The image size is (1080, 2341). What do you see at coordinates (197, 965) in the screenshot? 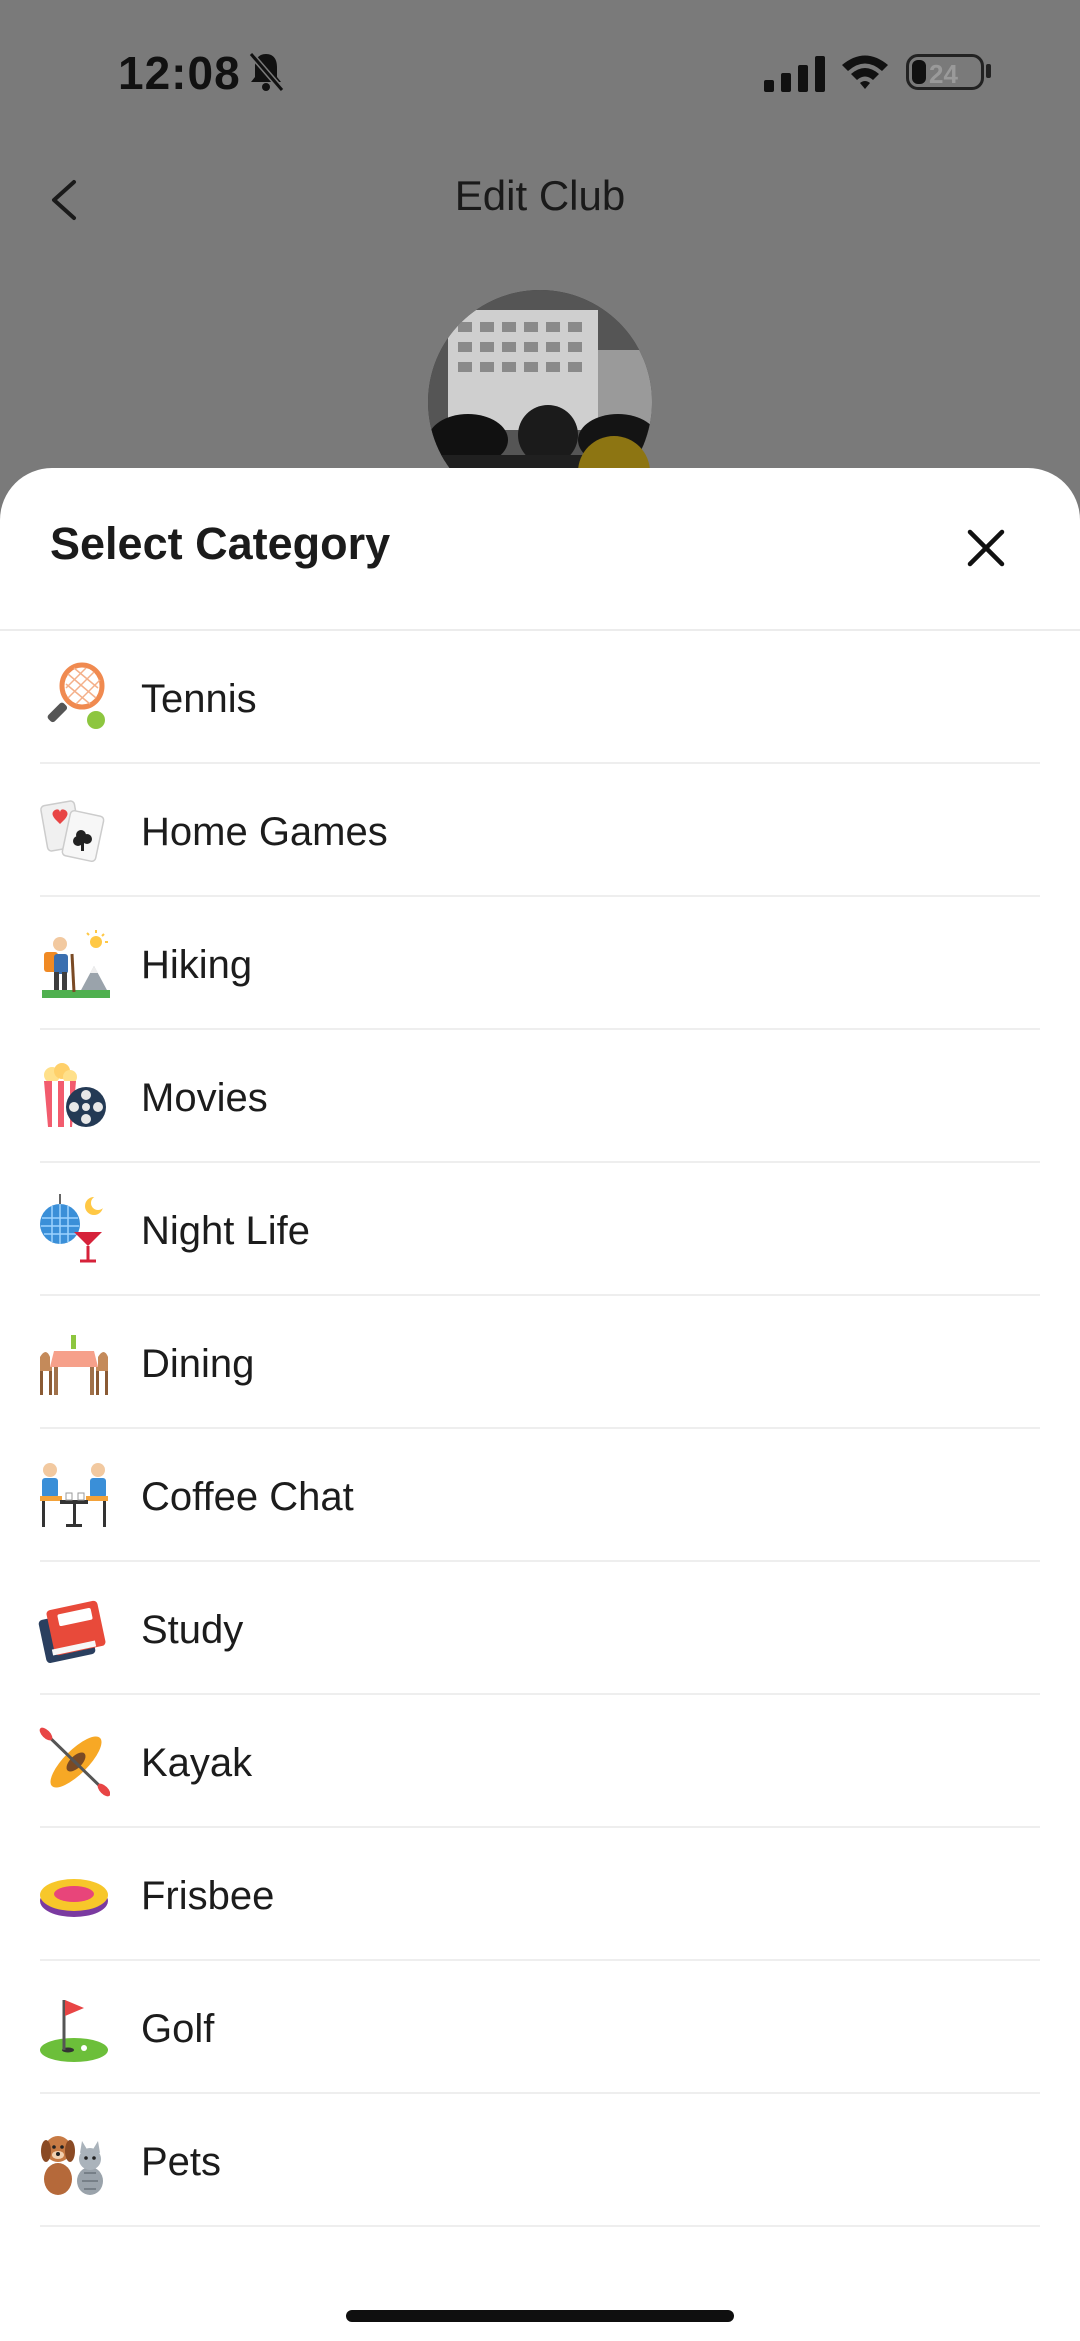
I see `category-label: Hiking` at bounding box center [197, 965].